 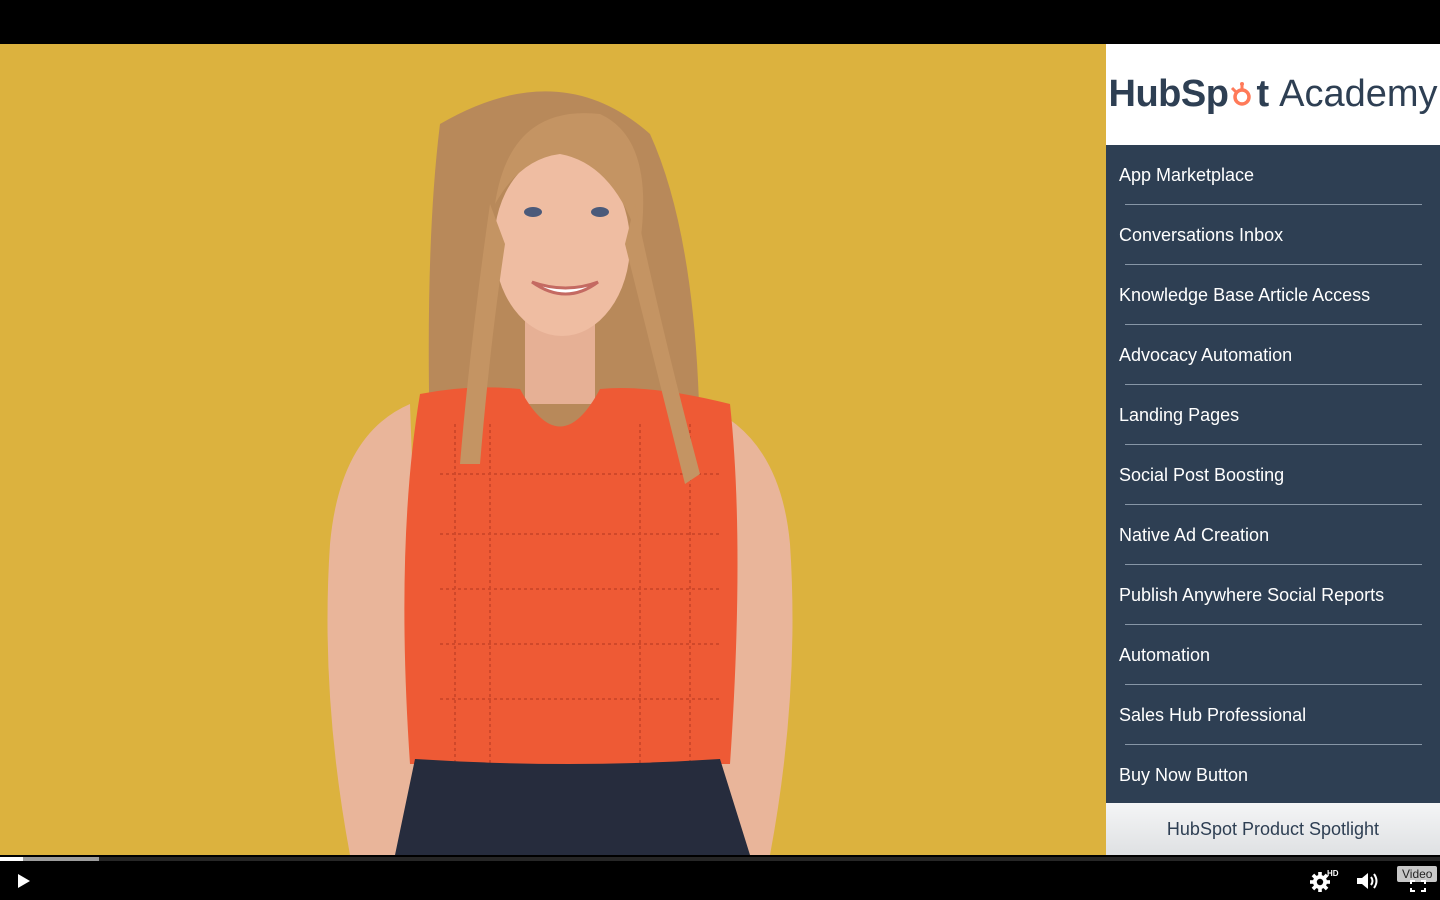 What do you see at coordinates (1273, 175) in the screenshot?
I see `chapter-item-app-marketplace: App Marketplace` at bounding box center [1273, 175].